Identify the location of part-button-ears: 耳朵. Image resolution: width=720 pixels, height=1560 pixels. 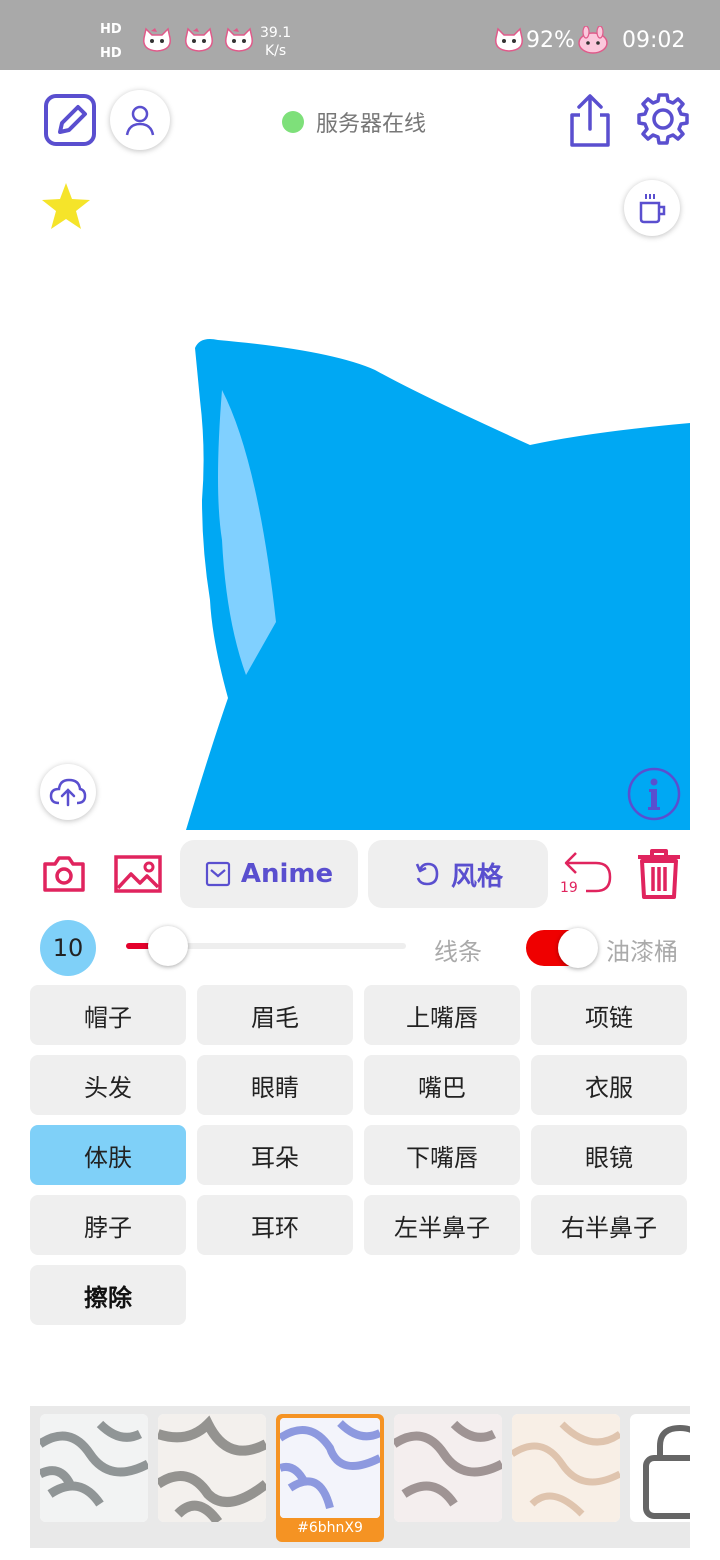
(275, 1155).